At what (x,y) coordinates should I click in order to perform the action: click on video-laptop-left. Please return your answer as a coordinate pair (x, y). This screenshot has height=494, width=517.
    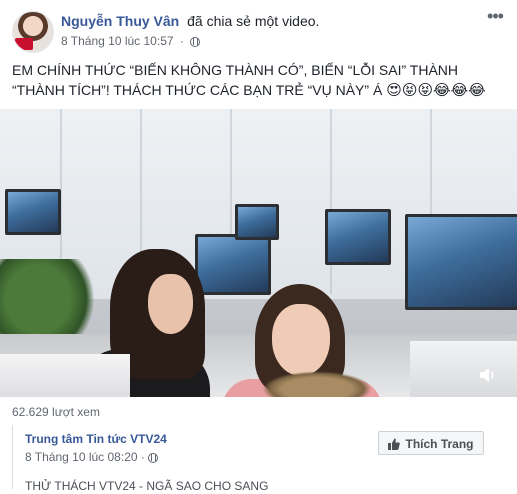
    Looking at the image, I should click on (65, 375).